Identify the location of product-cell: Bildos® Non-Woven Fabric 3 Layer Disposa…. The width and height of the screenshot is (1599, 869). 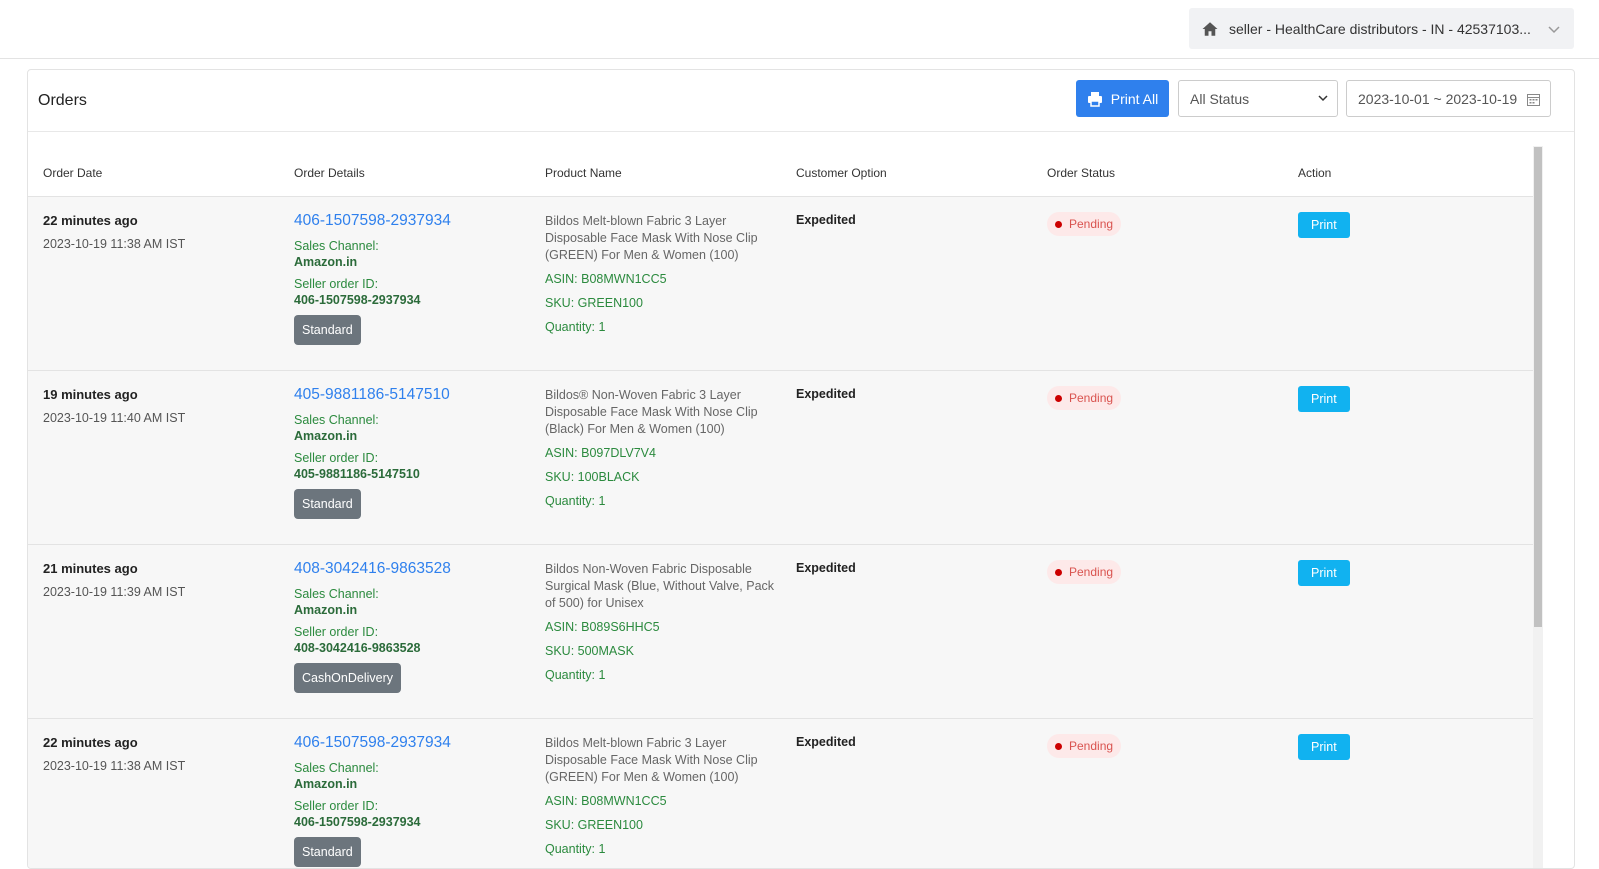
(660, 448).